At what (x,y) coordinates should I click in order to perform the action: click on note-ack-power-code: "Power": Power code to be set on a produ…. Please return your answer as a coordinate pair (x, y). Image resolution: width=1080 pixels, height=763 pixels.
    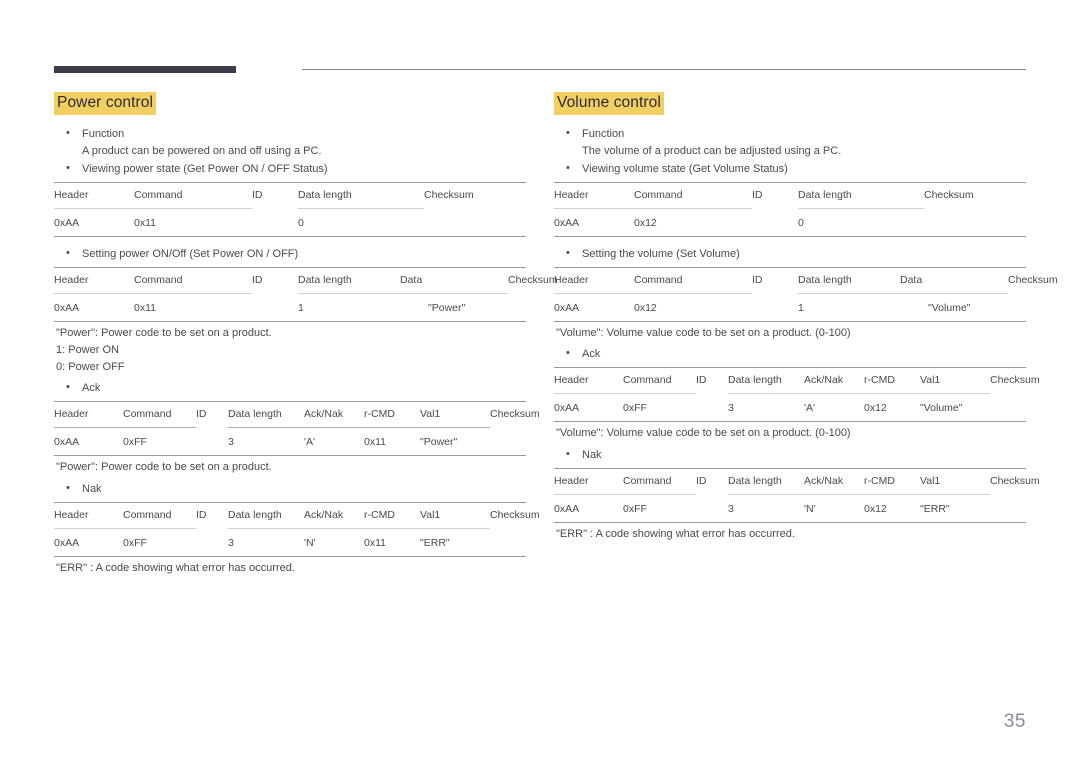
    Looking at the image, I should click on (164, 467).